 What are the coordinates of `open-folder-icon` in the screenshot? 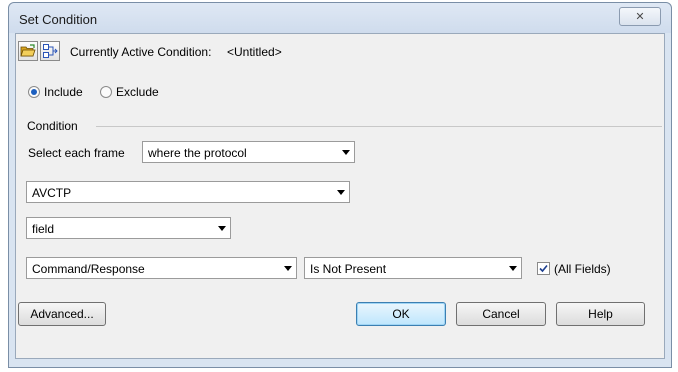 It's located at (28, 50).